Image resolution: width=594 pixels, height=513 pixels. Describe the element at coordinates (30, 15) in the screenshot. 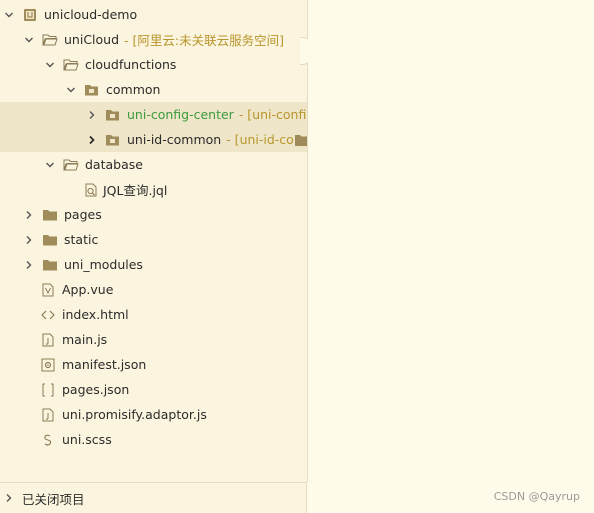

I see `project-icon` at that location.